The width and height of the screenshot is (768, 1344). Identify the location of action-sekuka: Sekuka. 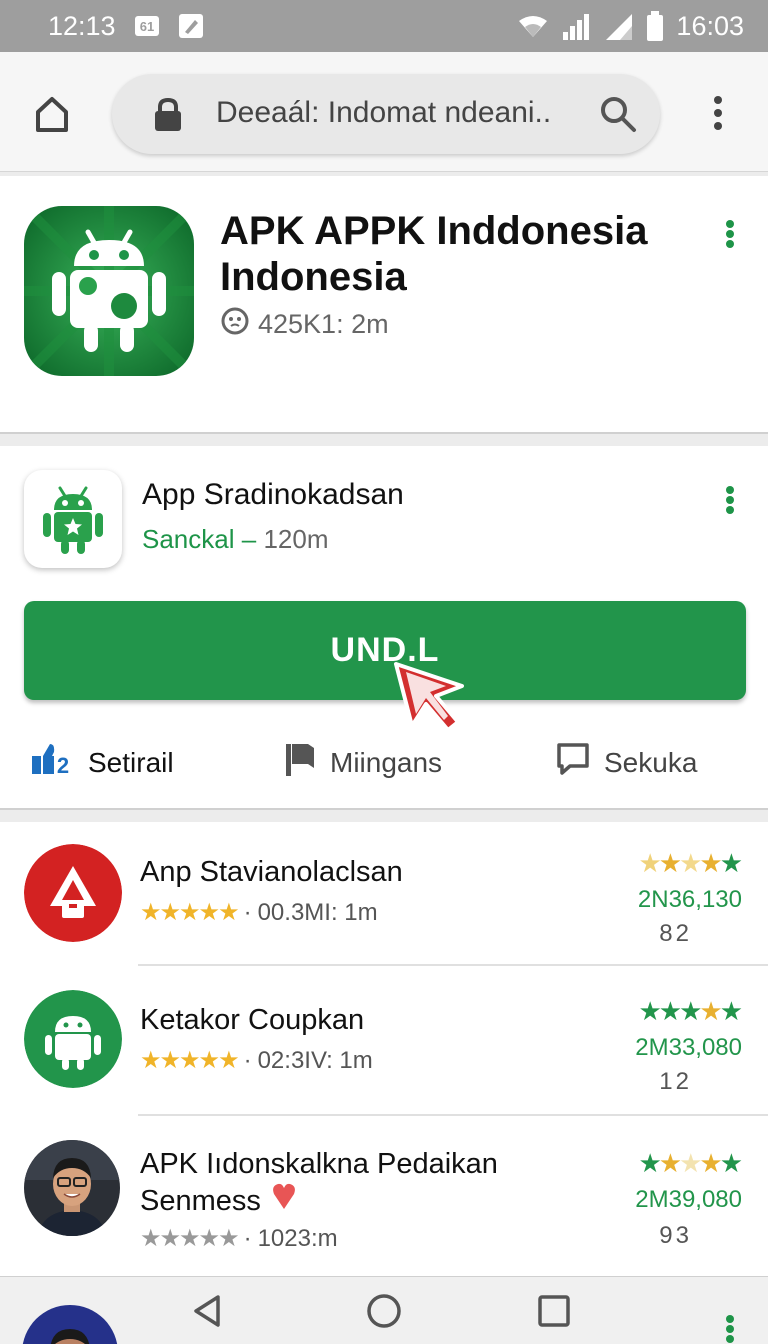
(626, 762).